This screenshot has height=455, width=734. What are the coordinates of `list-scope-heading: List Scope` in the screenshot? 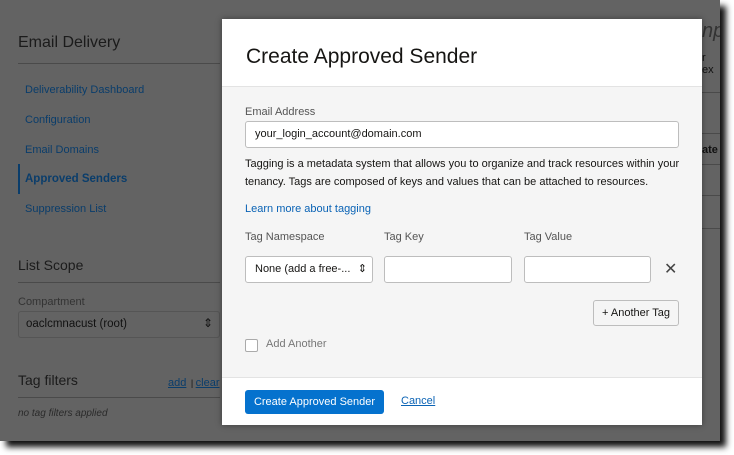 It's located at (51, 265).